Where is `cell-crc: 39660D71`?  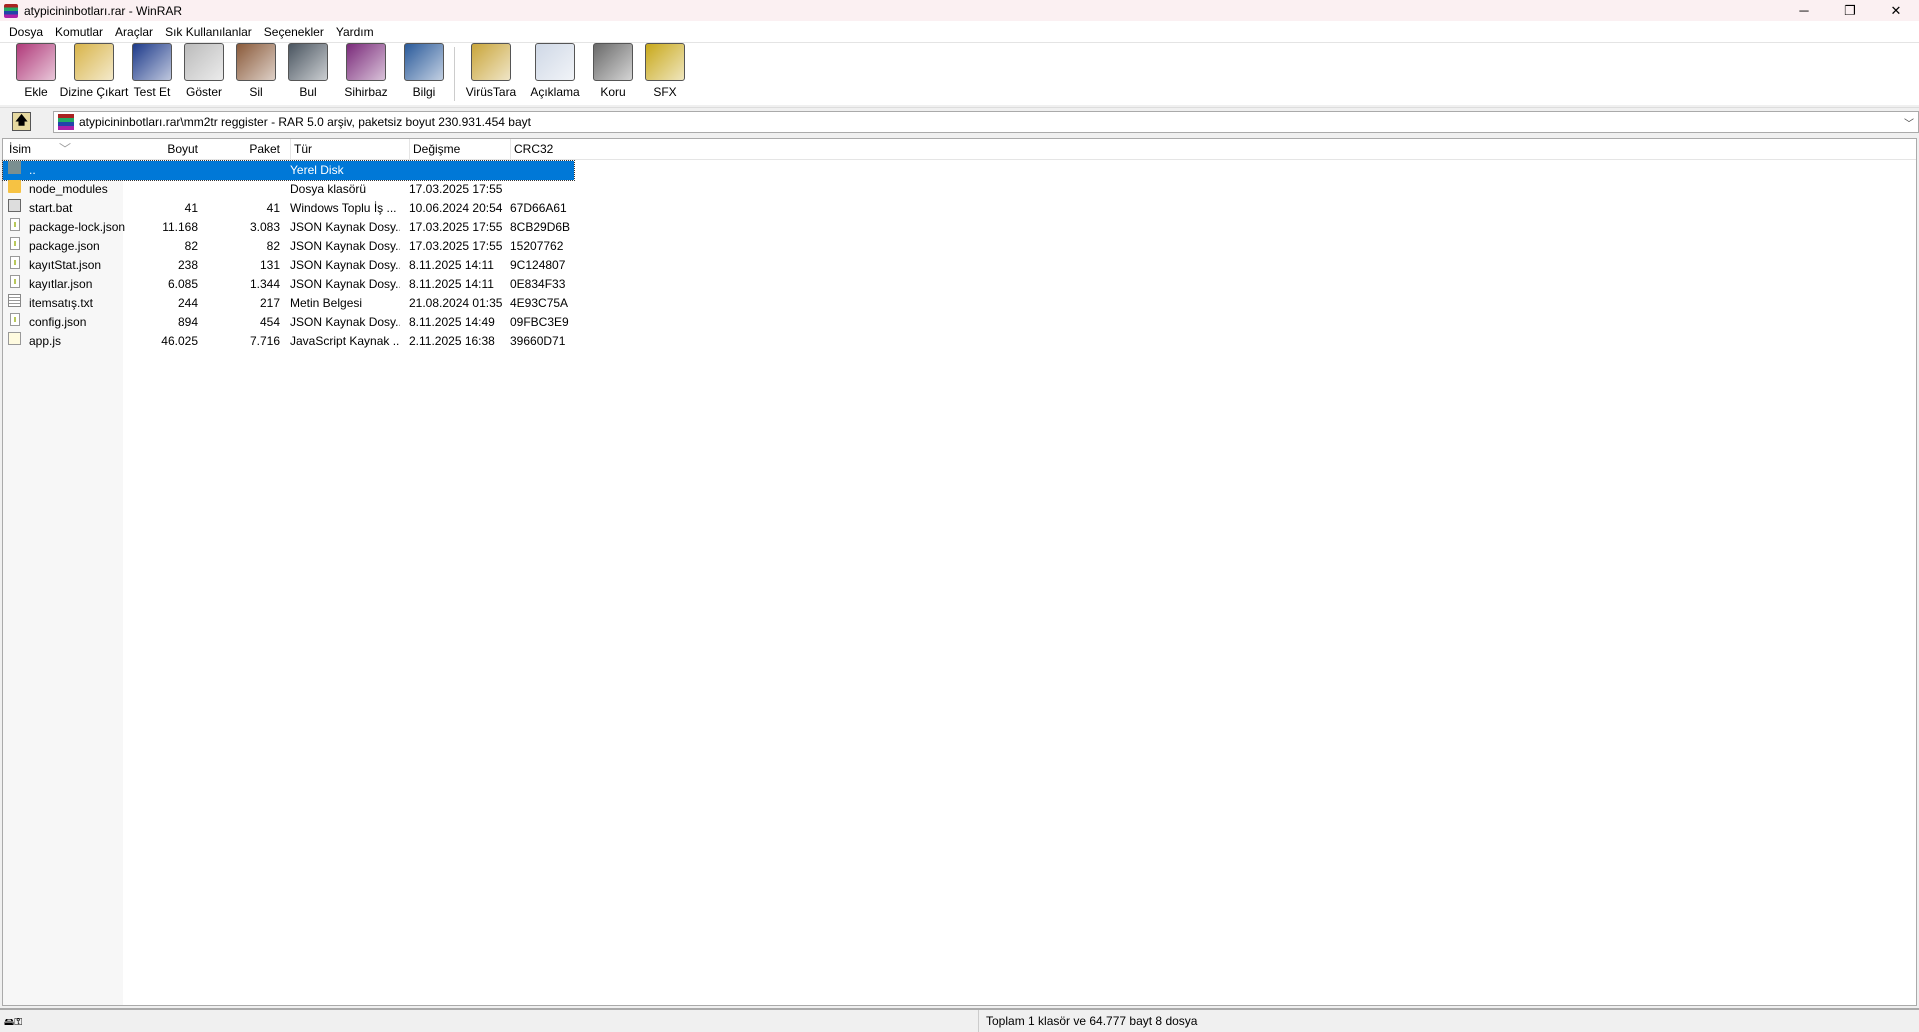
cell-crc: 39660D71 is located at coordinates (538, 341).